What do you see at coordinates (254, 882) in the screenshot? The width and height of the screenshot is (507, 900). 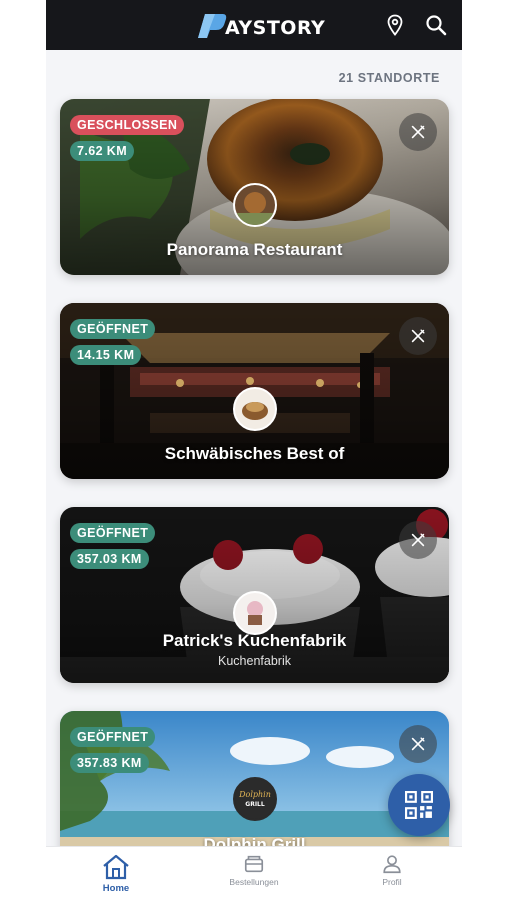 I see `nav-orders-label: Bestellungen` at bounding box center [254, 882].